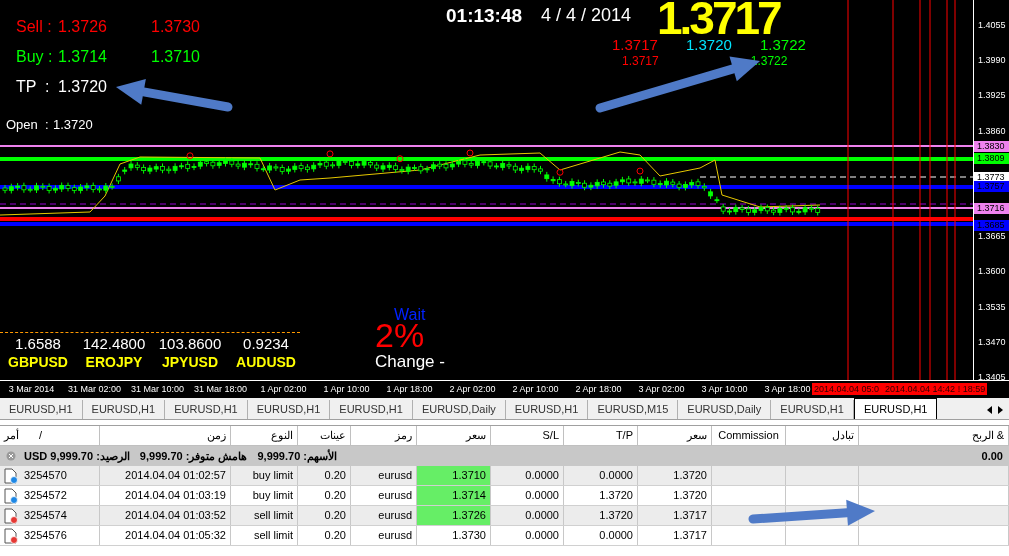 This screenshot has width=1009, height=556. Describe the element at coordinates (175, 57) in the screenshot. I see `quote-value: 1.3710` at that location.